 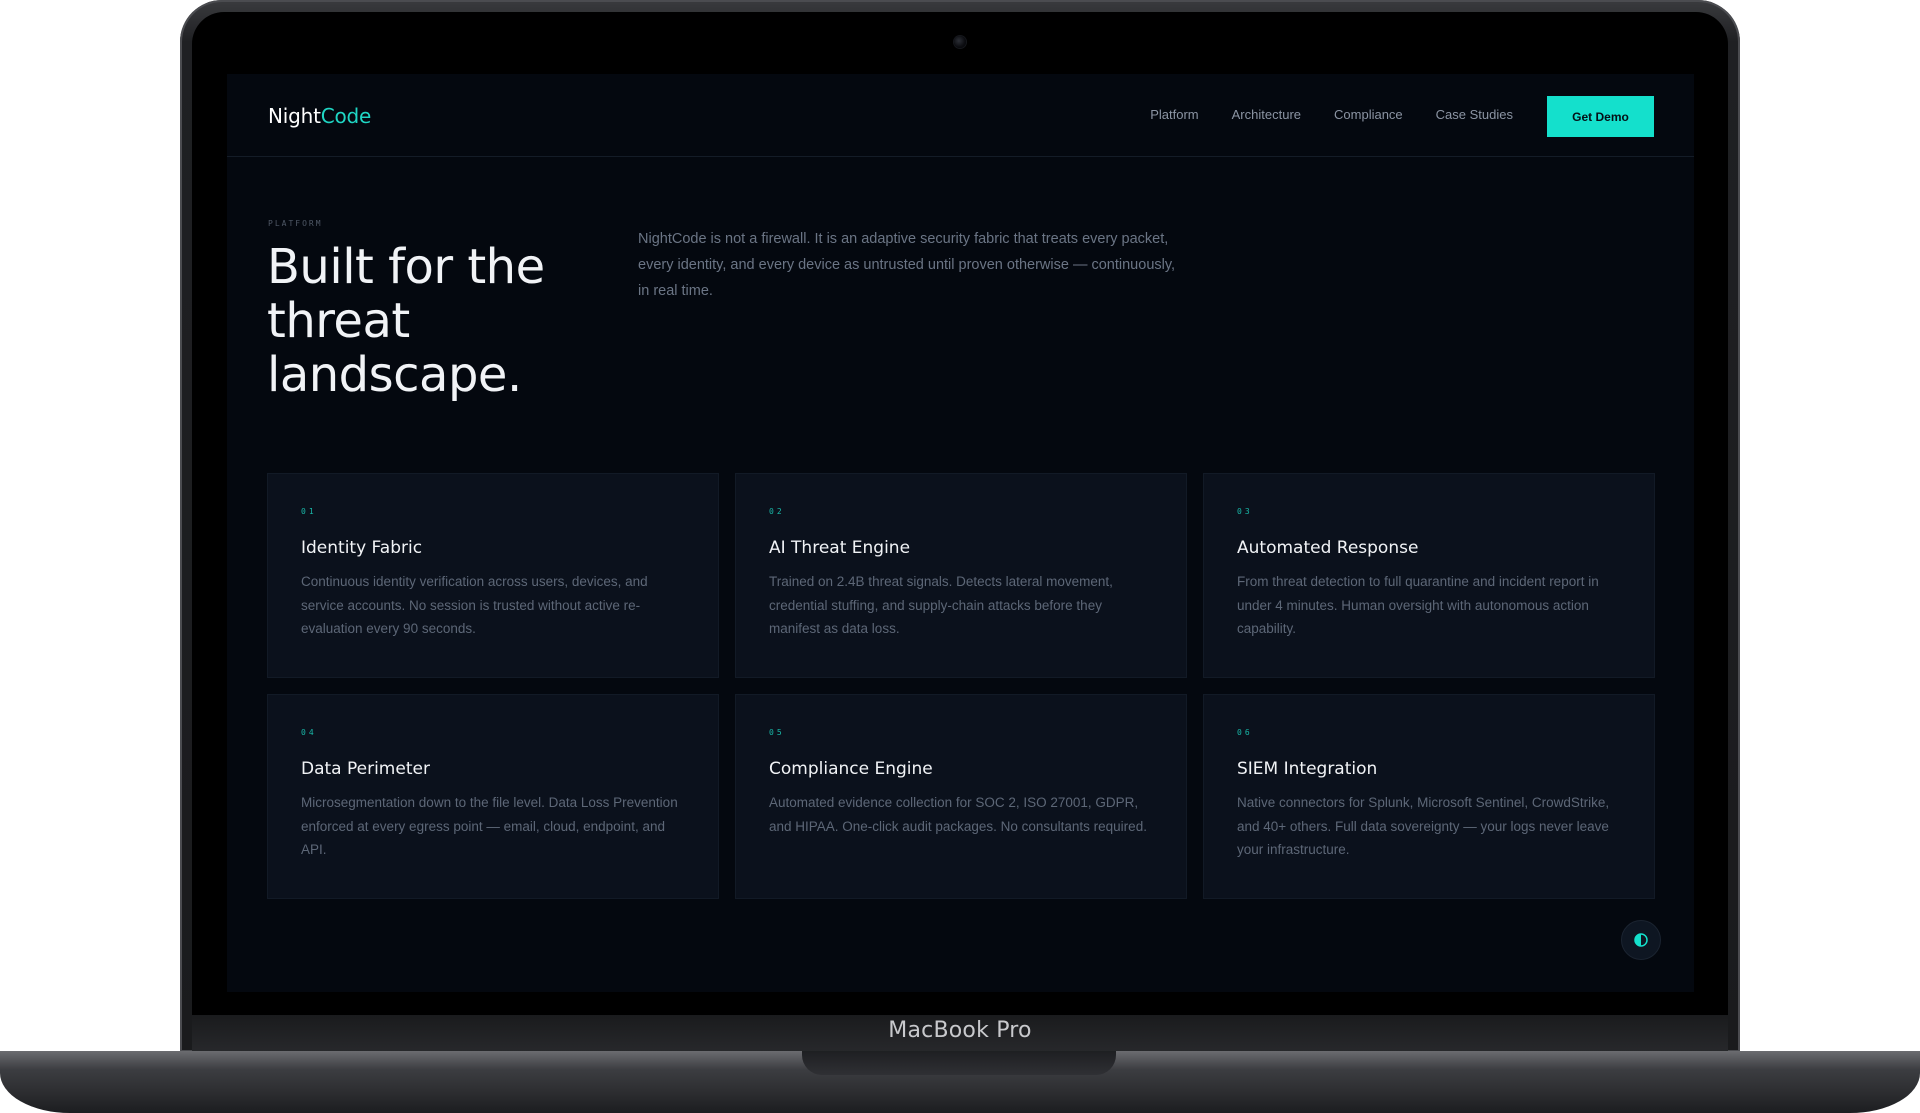 I want to click on feature-title: Data Perimeter, so click(x=365, y=769).